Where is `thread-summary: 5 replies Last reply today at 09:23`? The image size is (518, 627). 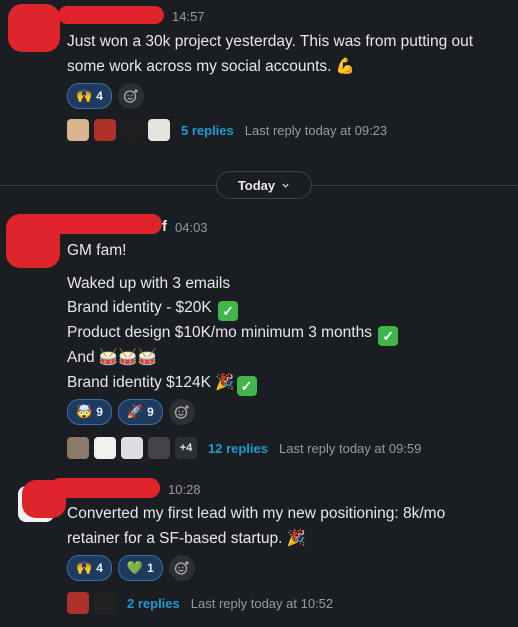
thread-summary: 5 replies Last reply today at 09:23 is located at coordinates (227, 130).